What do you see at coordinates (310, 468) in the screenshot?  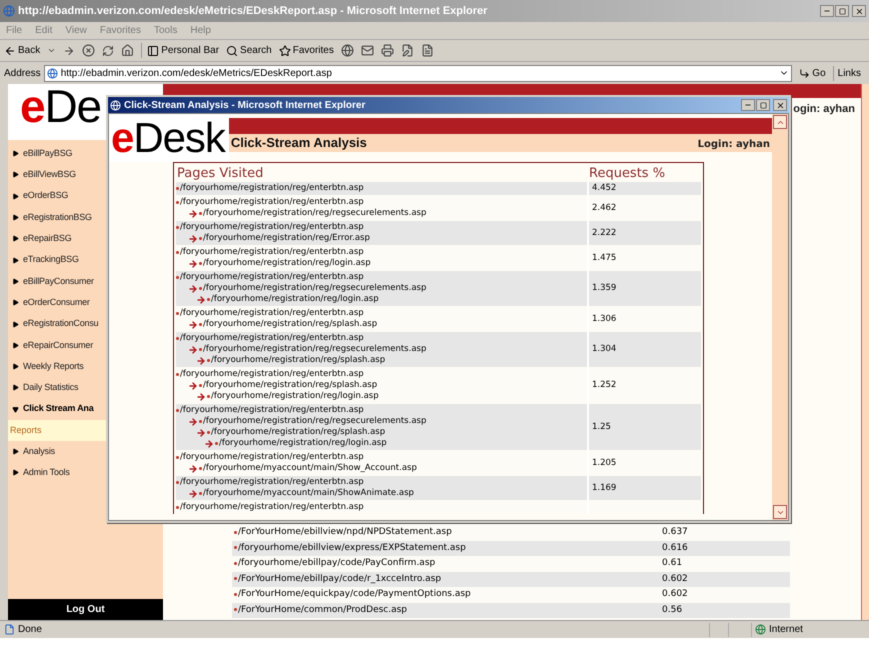 I see `page-path: /foryourhome/myaccount/main/Show_Account.asp` at bounding box center [310, 468].